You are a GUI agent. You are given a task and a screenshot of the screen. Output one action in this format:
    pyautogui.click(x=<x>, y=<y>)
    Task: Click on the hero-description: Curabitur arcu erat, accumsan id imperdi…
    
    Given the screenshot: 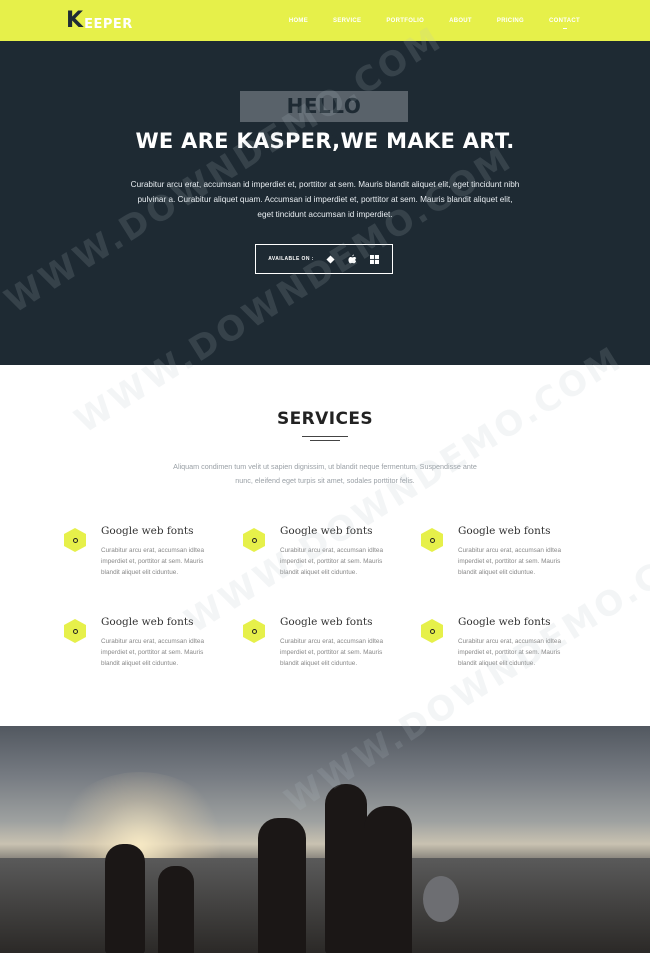 What is the action you would take?
    pyautogui.click(x=325, y=199)
    